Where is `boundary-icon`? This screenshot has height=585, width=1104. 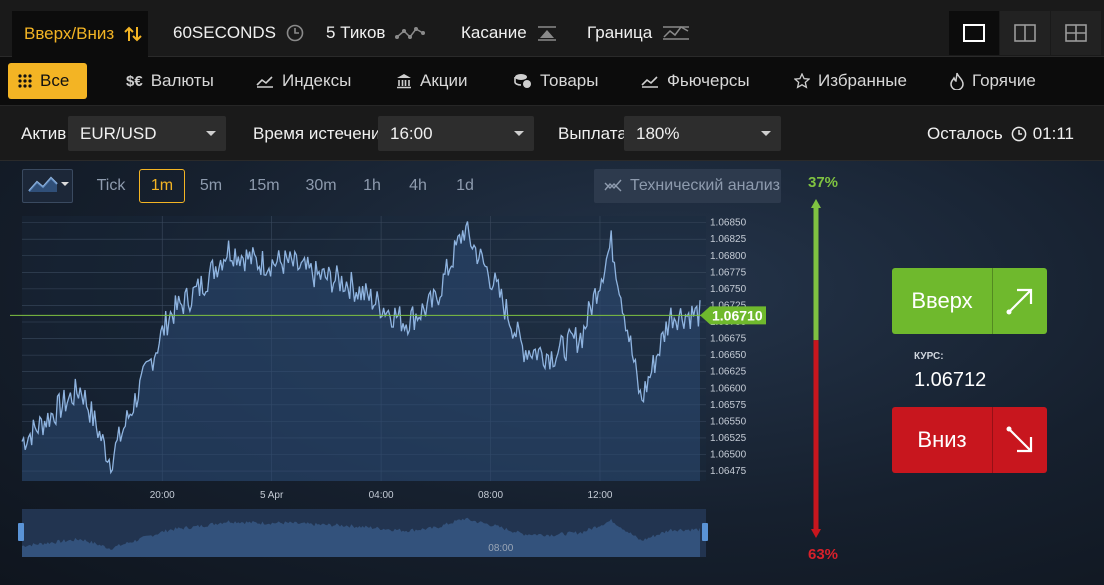
boundary-icon is located at coordinates (676, 33).